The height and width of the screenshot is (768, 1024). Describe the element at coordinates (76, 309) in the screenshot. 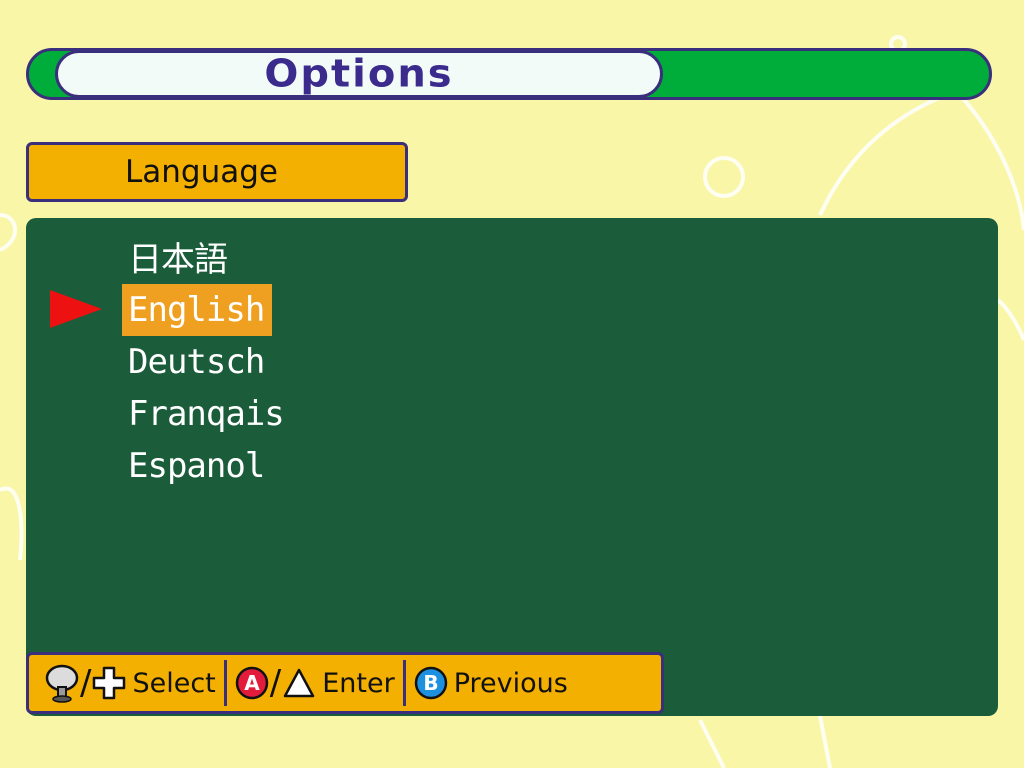

I see `cursor-arrow-icon` at that location.